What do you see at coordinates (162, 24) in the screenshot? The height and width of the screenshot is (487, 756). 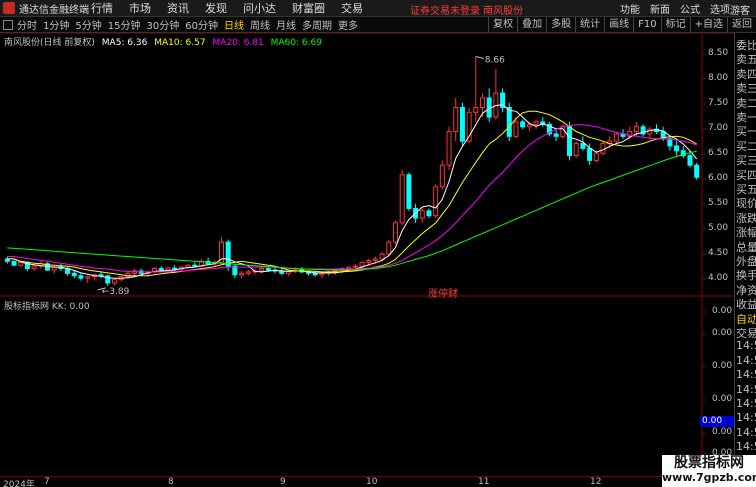 I see `period-30min: 30分钟` at bounding box center [162, 24].